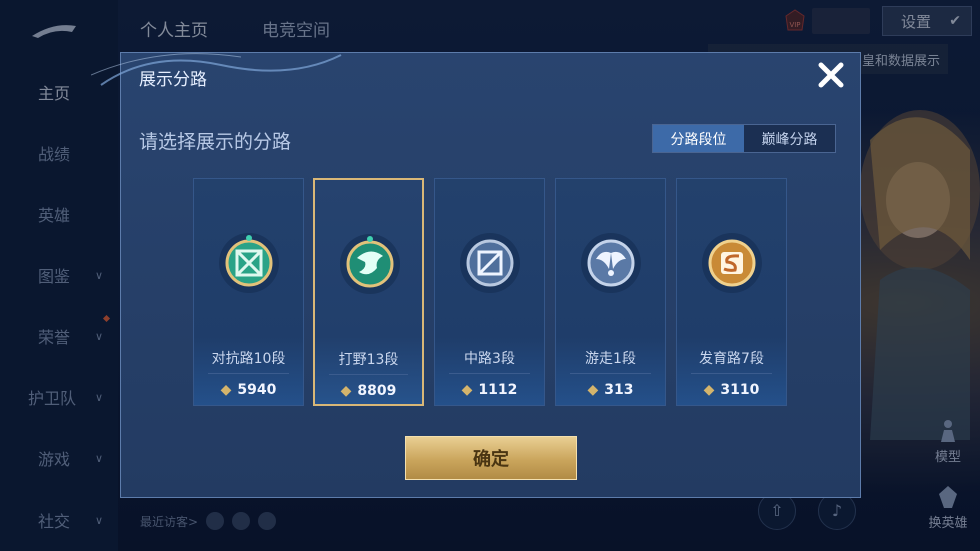 The width and height of the screenshot is (980, 551). I want to click on farm-lane-emblem-icon, so click(732, 263).